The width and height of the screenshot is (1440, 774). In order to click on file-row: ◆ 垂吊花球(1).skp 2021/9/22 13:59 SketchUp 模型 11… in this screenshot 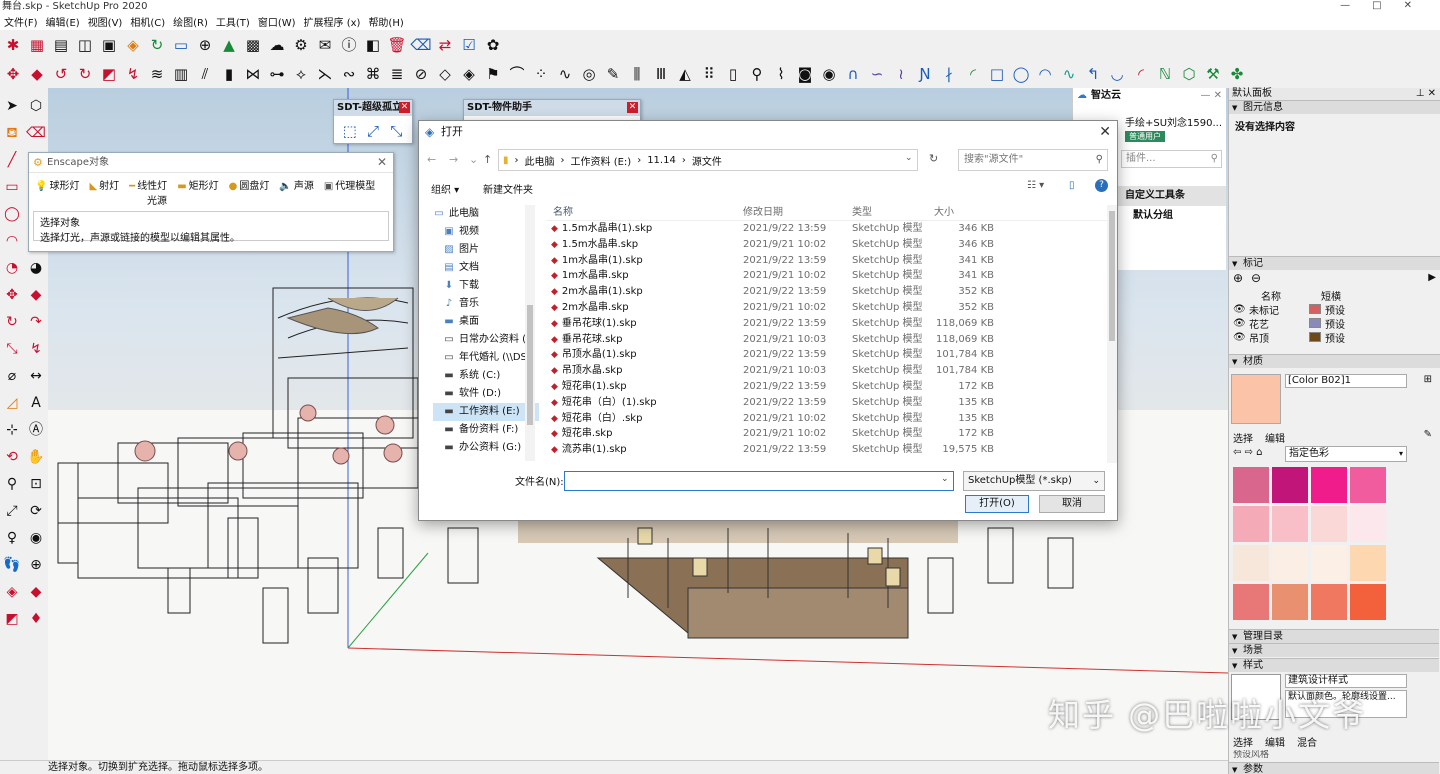, I will do `click(827, 324)`.